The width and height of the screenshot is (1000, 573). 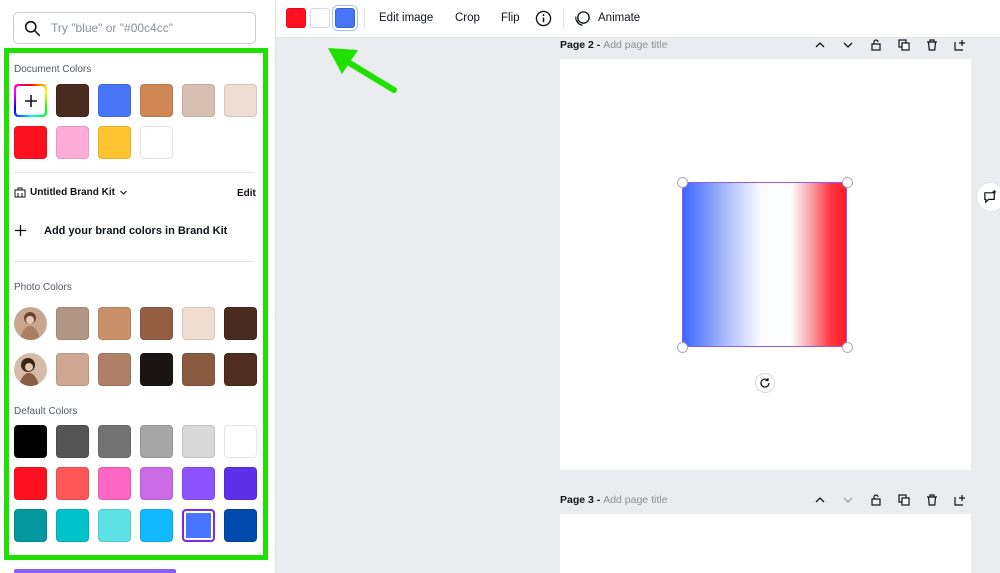 What do you see at coordinates (582, 45) in the screenshot?
I see `page-2-number: Page 2 -` at bounding box center [582, 45].